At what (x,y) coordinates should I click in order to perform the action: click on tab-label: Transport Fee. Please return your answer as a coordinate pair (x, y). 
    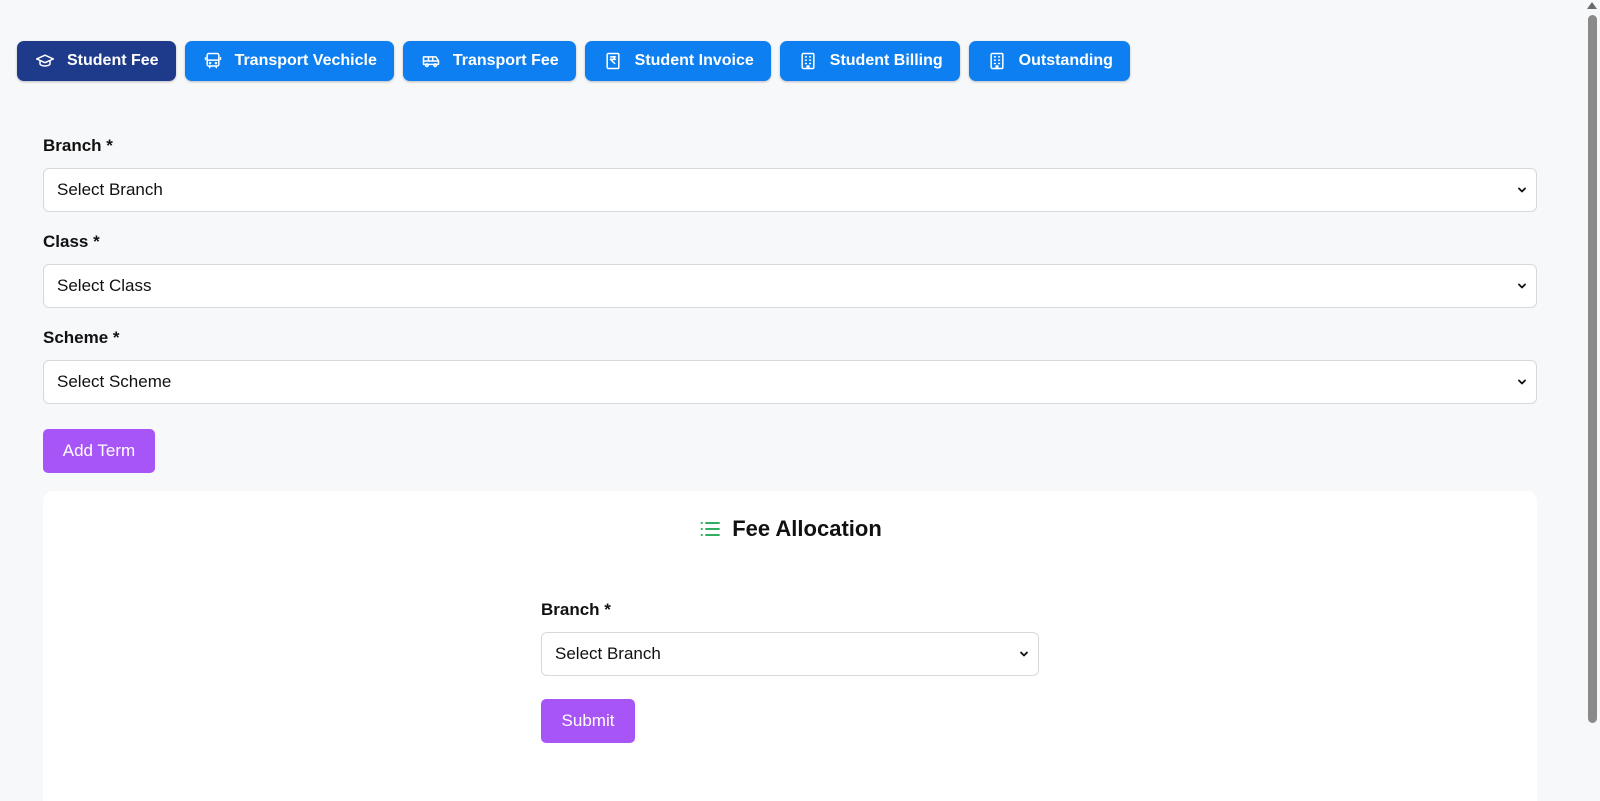
    Looking at the image, I should click on (505, 60).